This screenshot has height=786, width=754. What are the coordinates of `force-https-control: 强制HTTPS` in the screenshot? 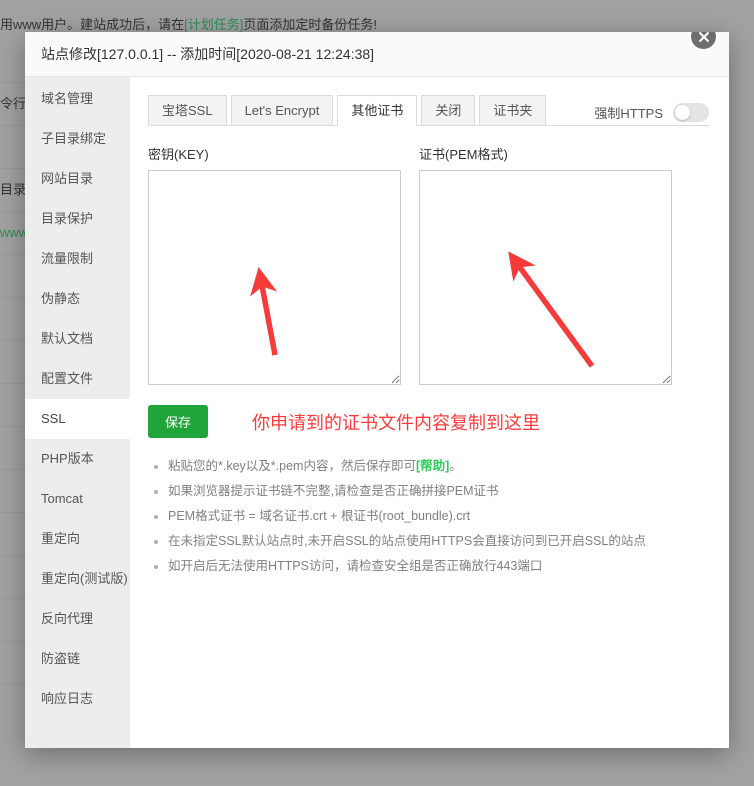 It's located at (651, 112).